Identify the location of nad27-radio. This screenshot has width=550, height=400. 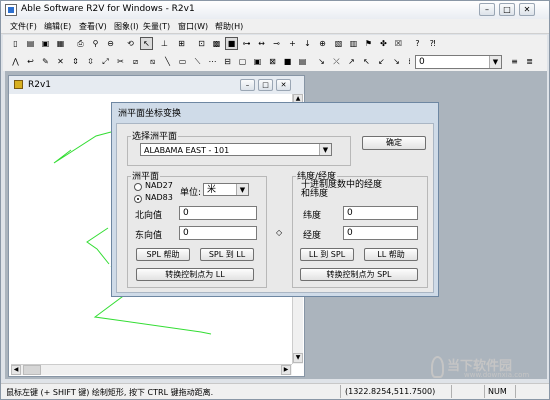
(138, 187).